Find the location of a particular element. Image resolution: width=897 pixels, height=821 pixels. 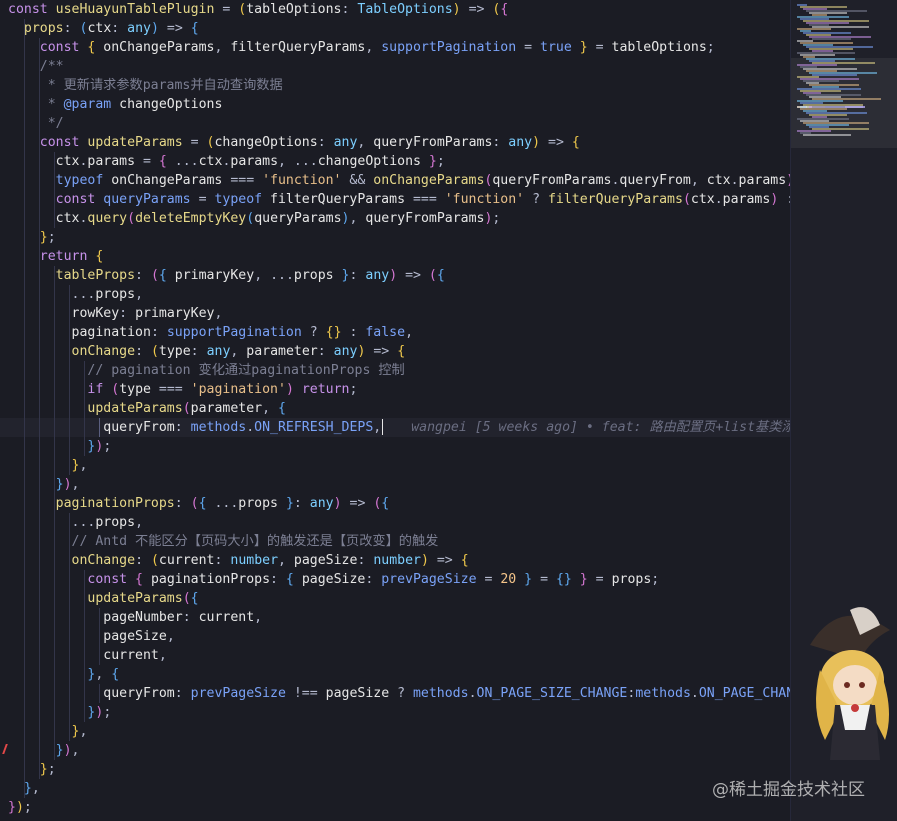

code-line: pageNumber: current, is located at coordinates (395, 617).